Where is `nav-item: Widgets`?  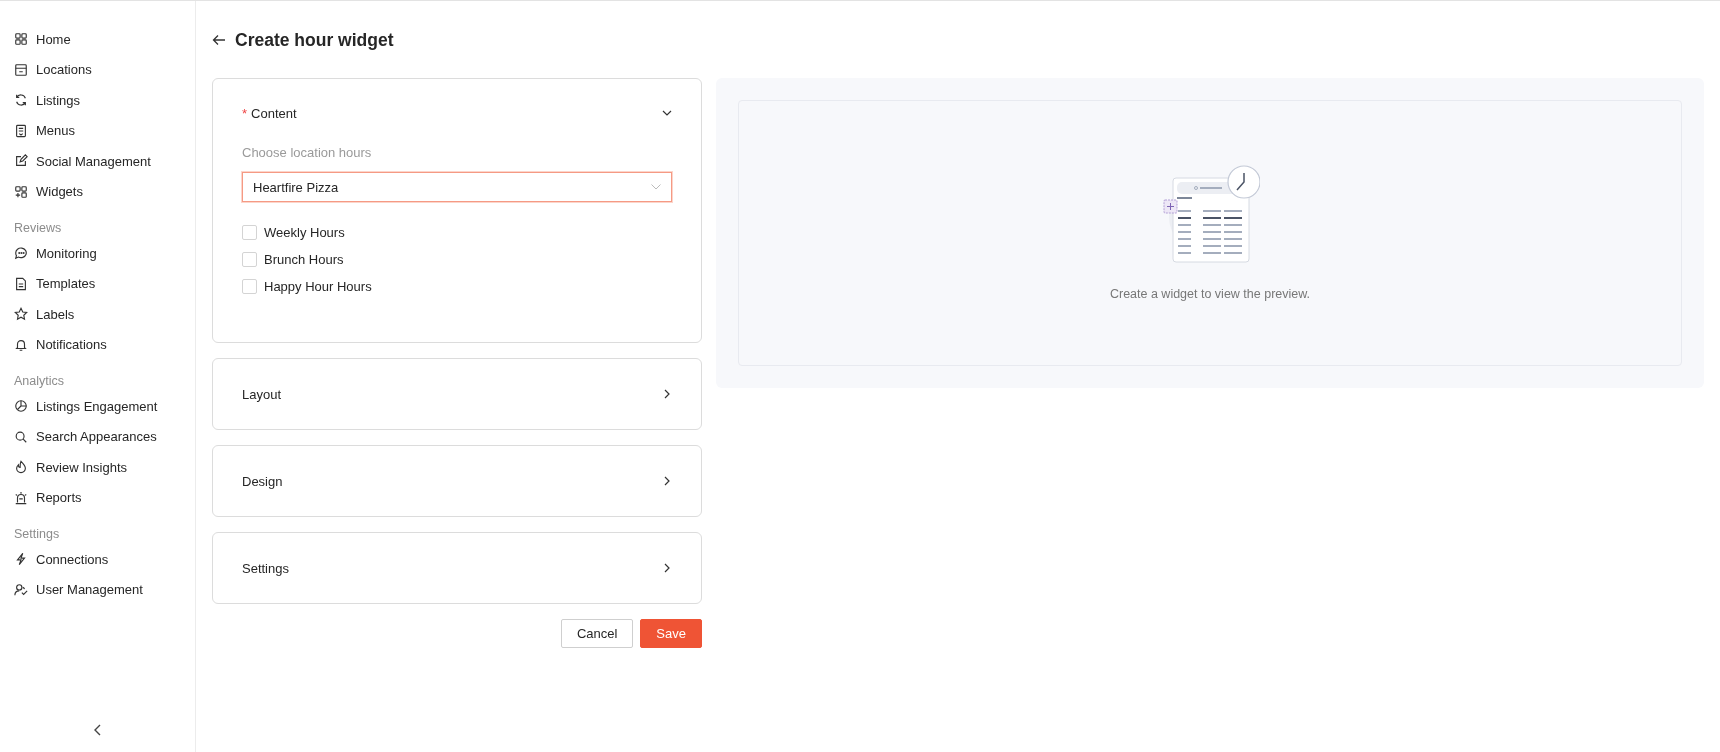
nav-item: Widgets is located at coordinates (99, 191).